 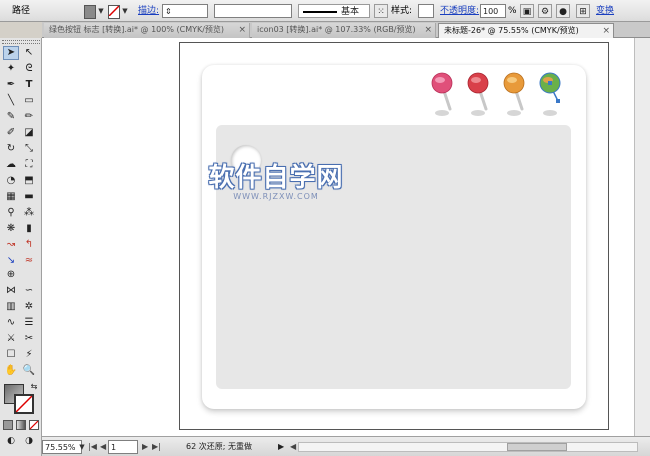 I want to click on path-tool-b-icon: ↰, so click(x=29, y=245).